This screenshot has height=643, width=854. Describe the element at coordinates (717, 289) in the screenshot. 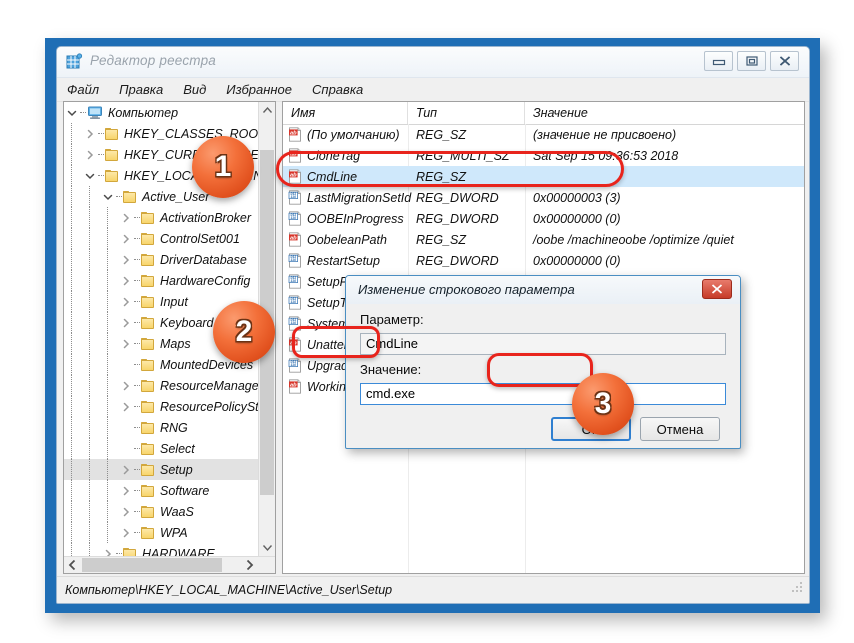

I see `dialog-close-button` at that location.